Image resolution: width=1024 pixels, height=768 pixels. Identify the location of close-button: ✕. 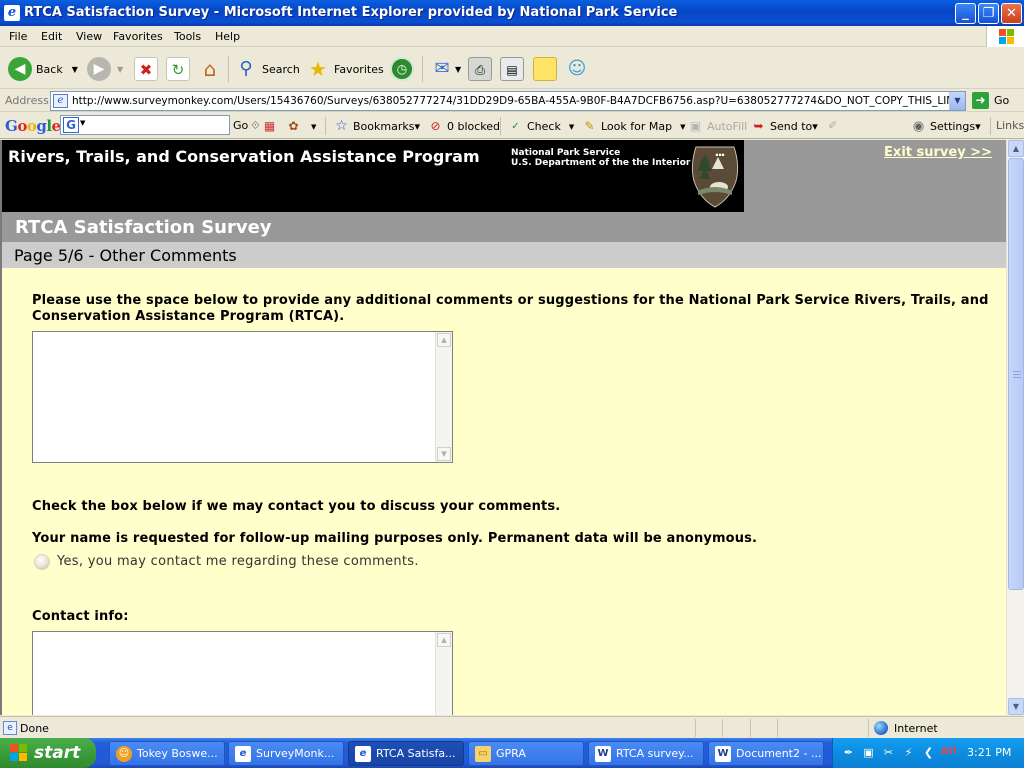
(1011, 13).